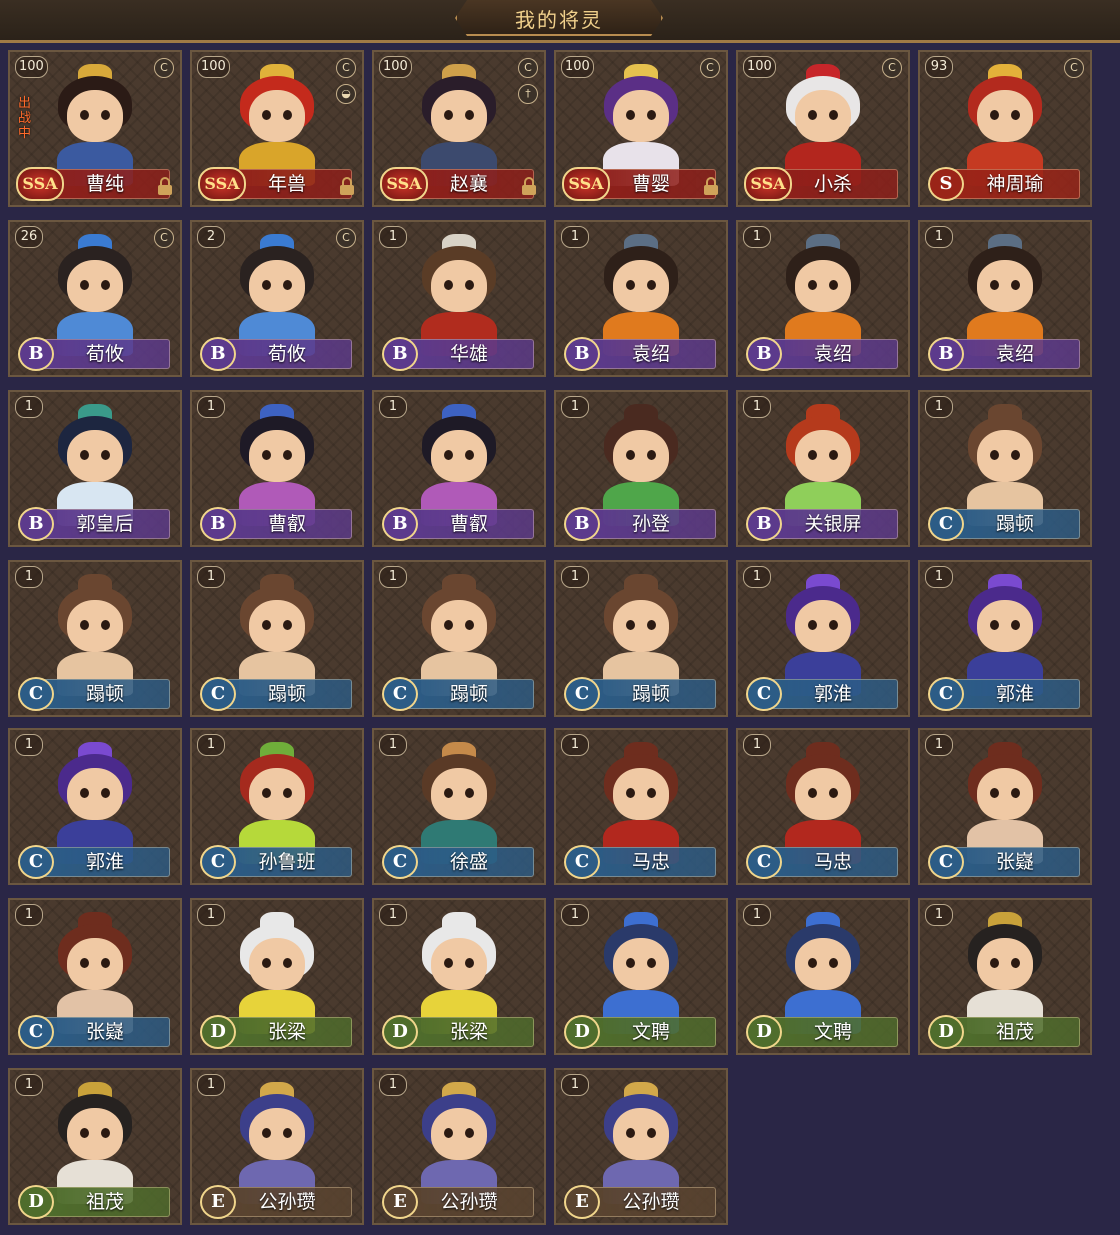 Image resolution: width=1120 pixels, height=1235 pixels. I want to click on general-card: 2 C 荀攸 B, so click(277, 298).